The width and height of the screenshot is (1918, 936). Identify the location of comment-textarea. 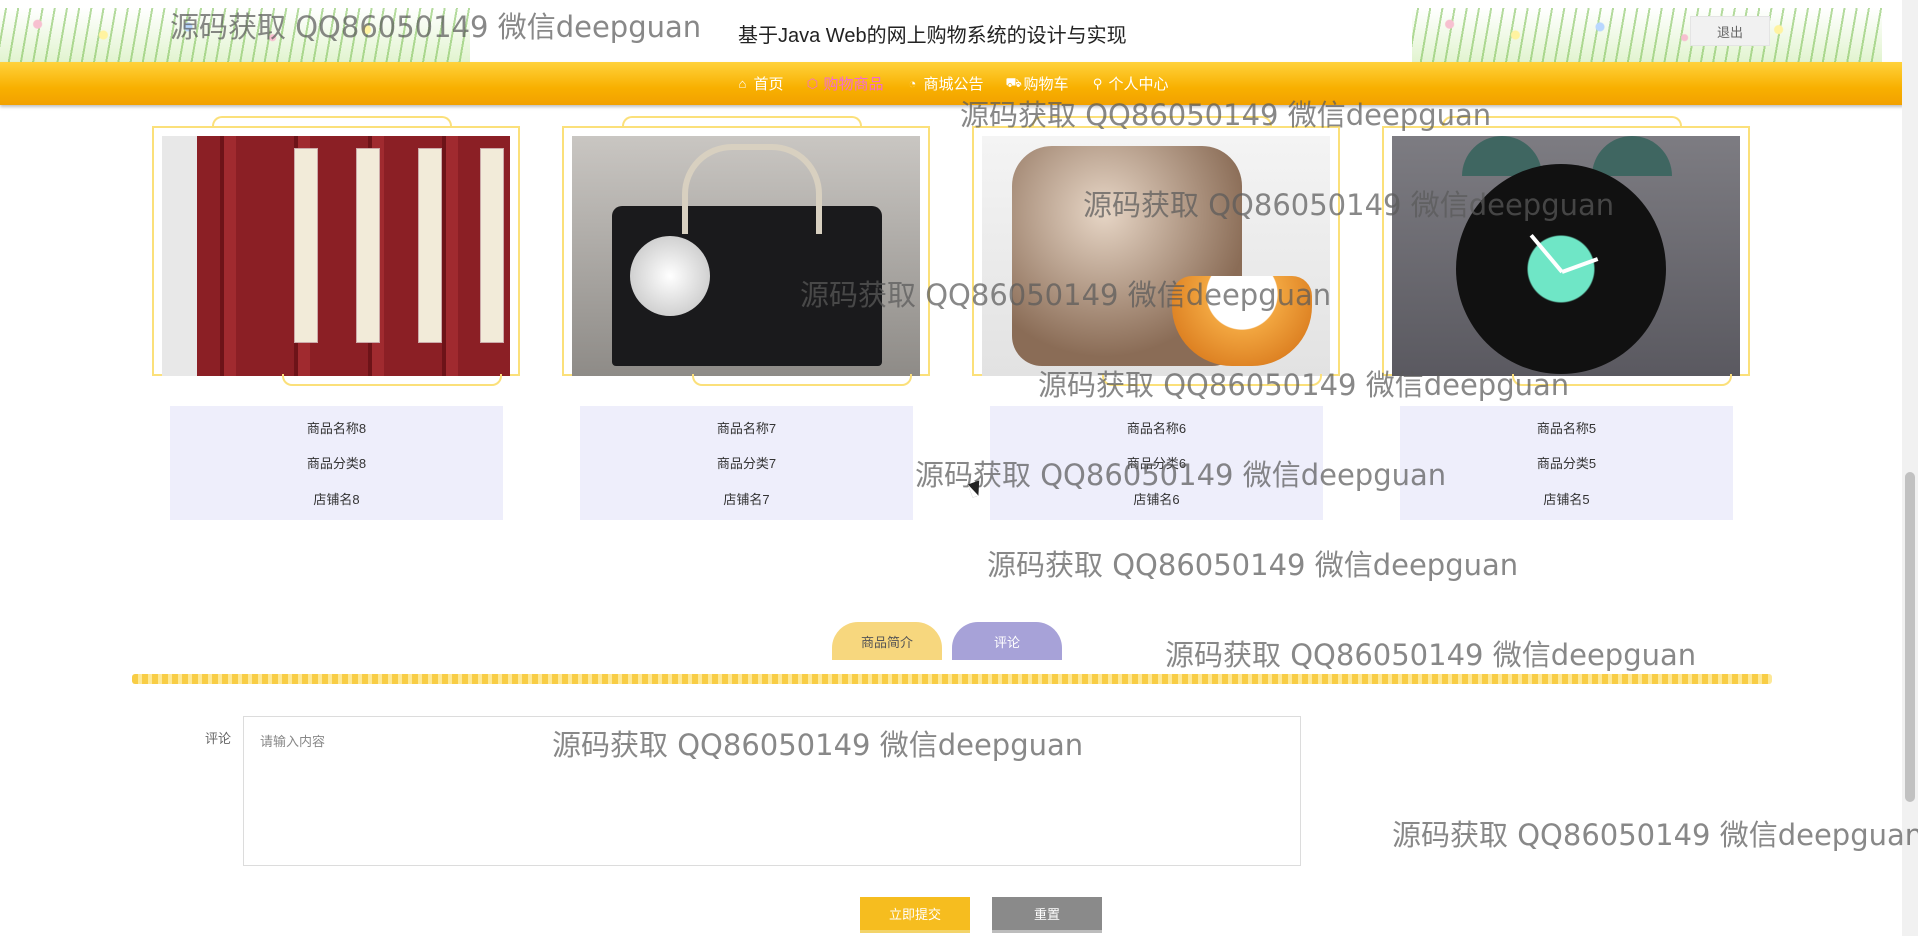
(772, 791).